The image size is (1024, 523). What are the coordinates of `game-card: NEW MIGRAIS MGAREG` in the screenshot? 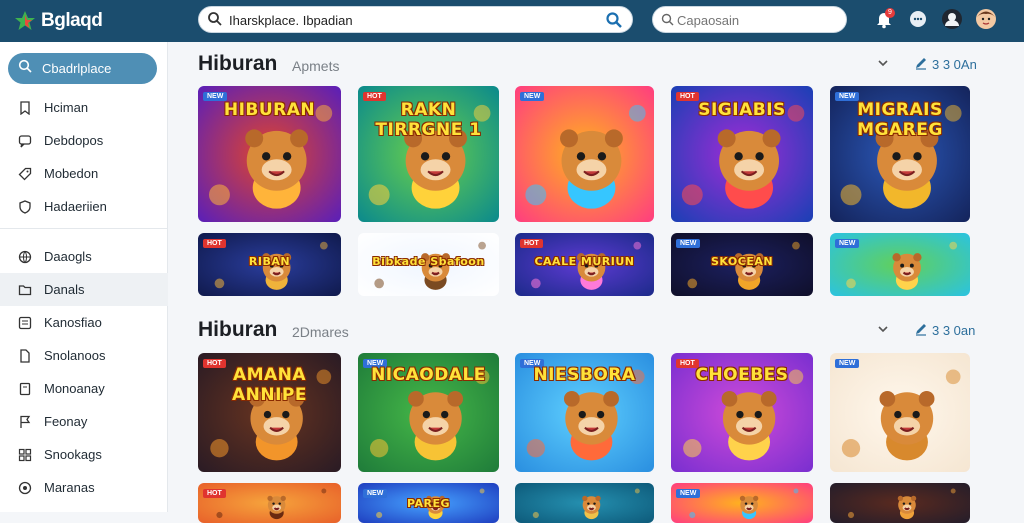 It's located at (900, 154).